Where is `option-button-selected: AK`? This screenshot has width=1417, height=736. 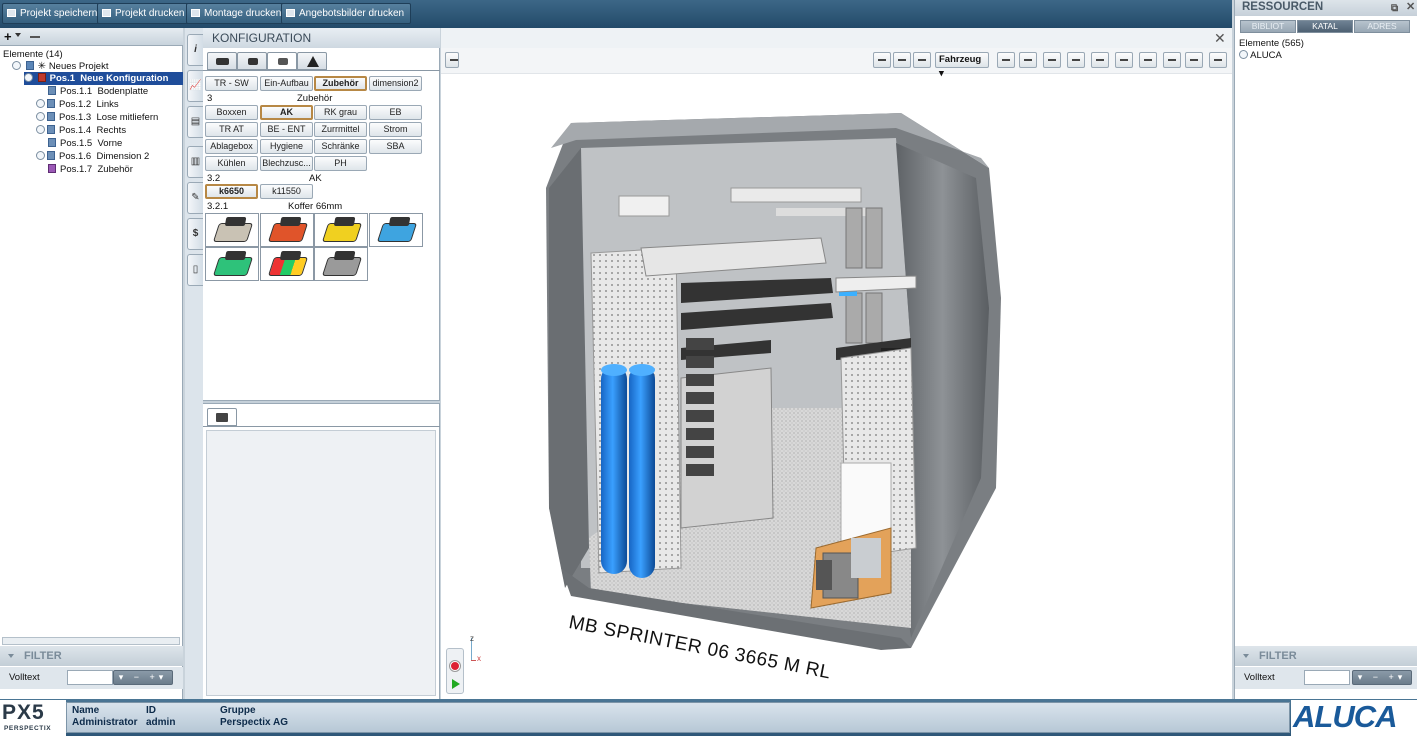
option-button-selected: AK is located at coordinates (286, 112).